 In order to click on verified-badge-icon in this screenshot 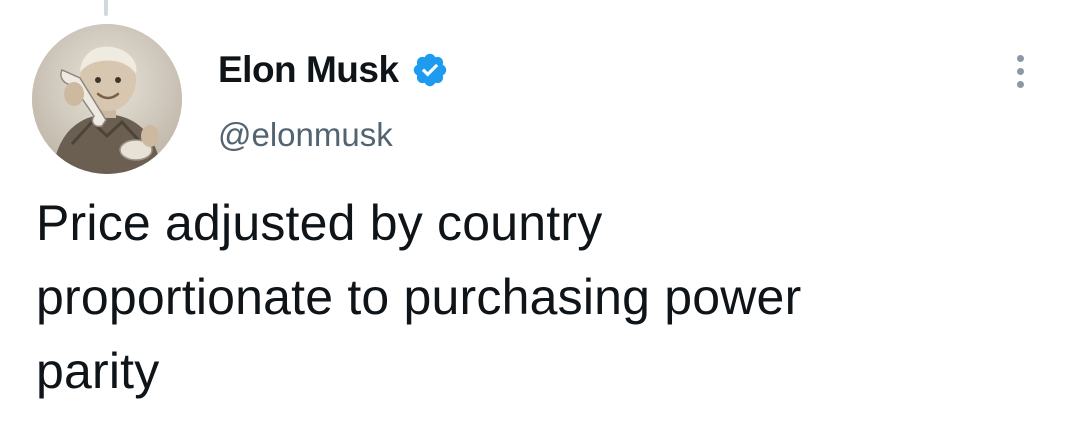, I will do `click(430, 70)`.